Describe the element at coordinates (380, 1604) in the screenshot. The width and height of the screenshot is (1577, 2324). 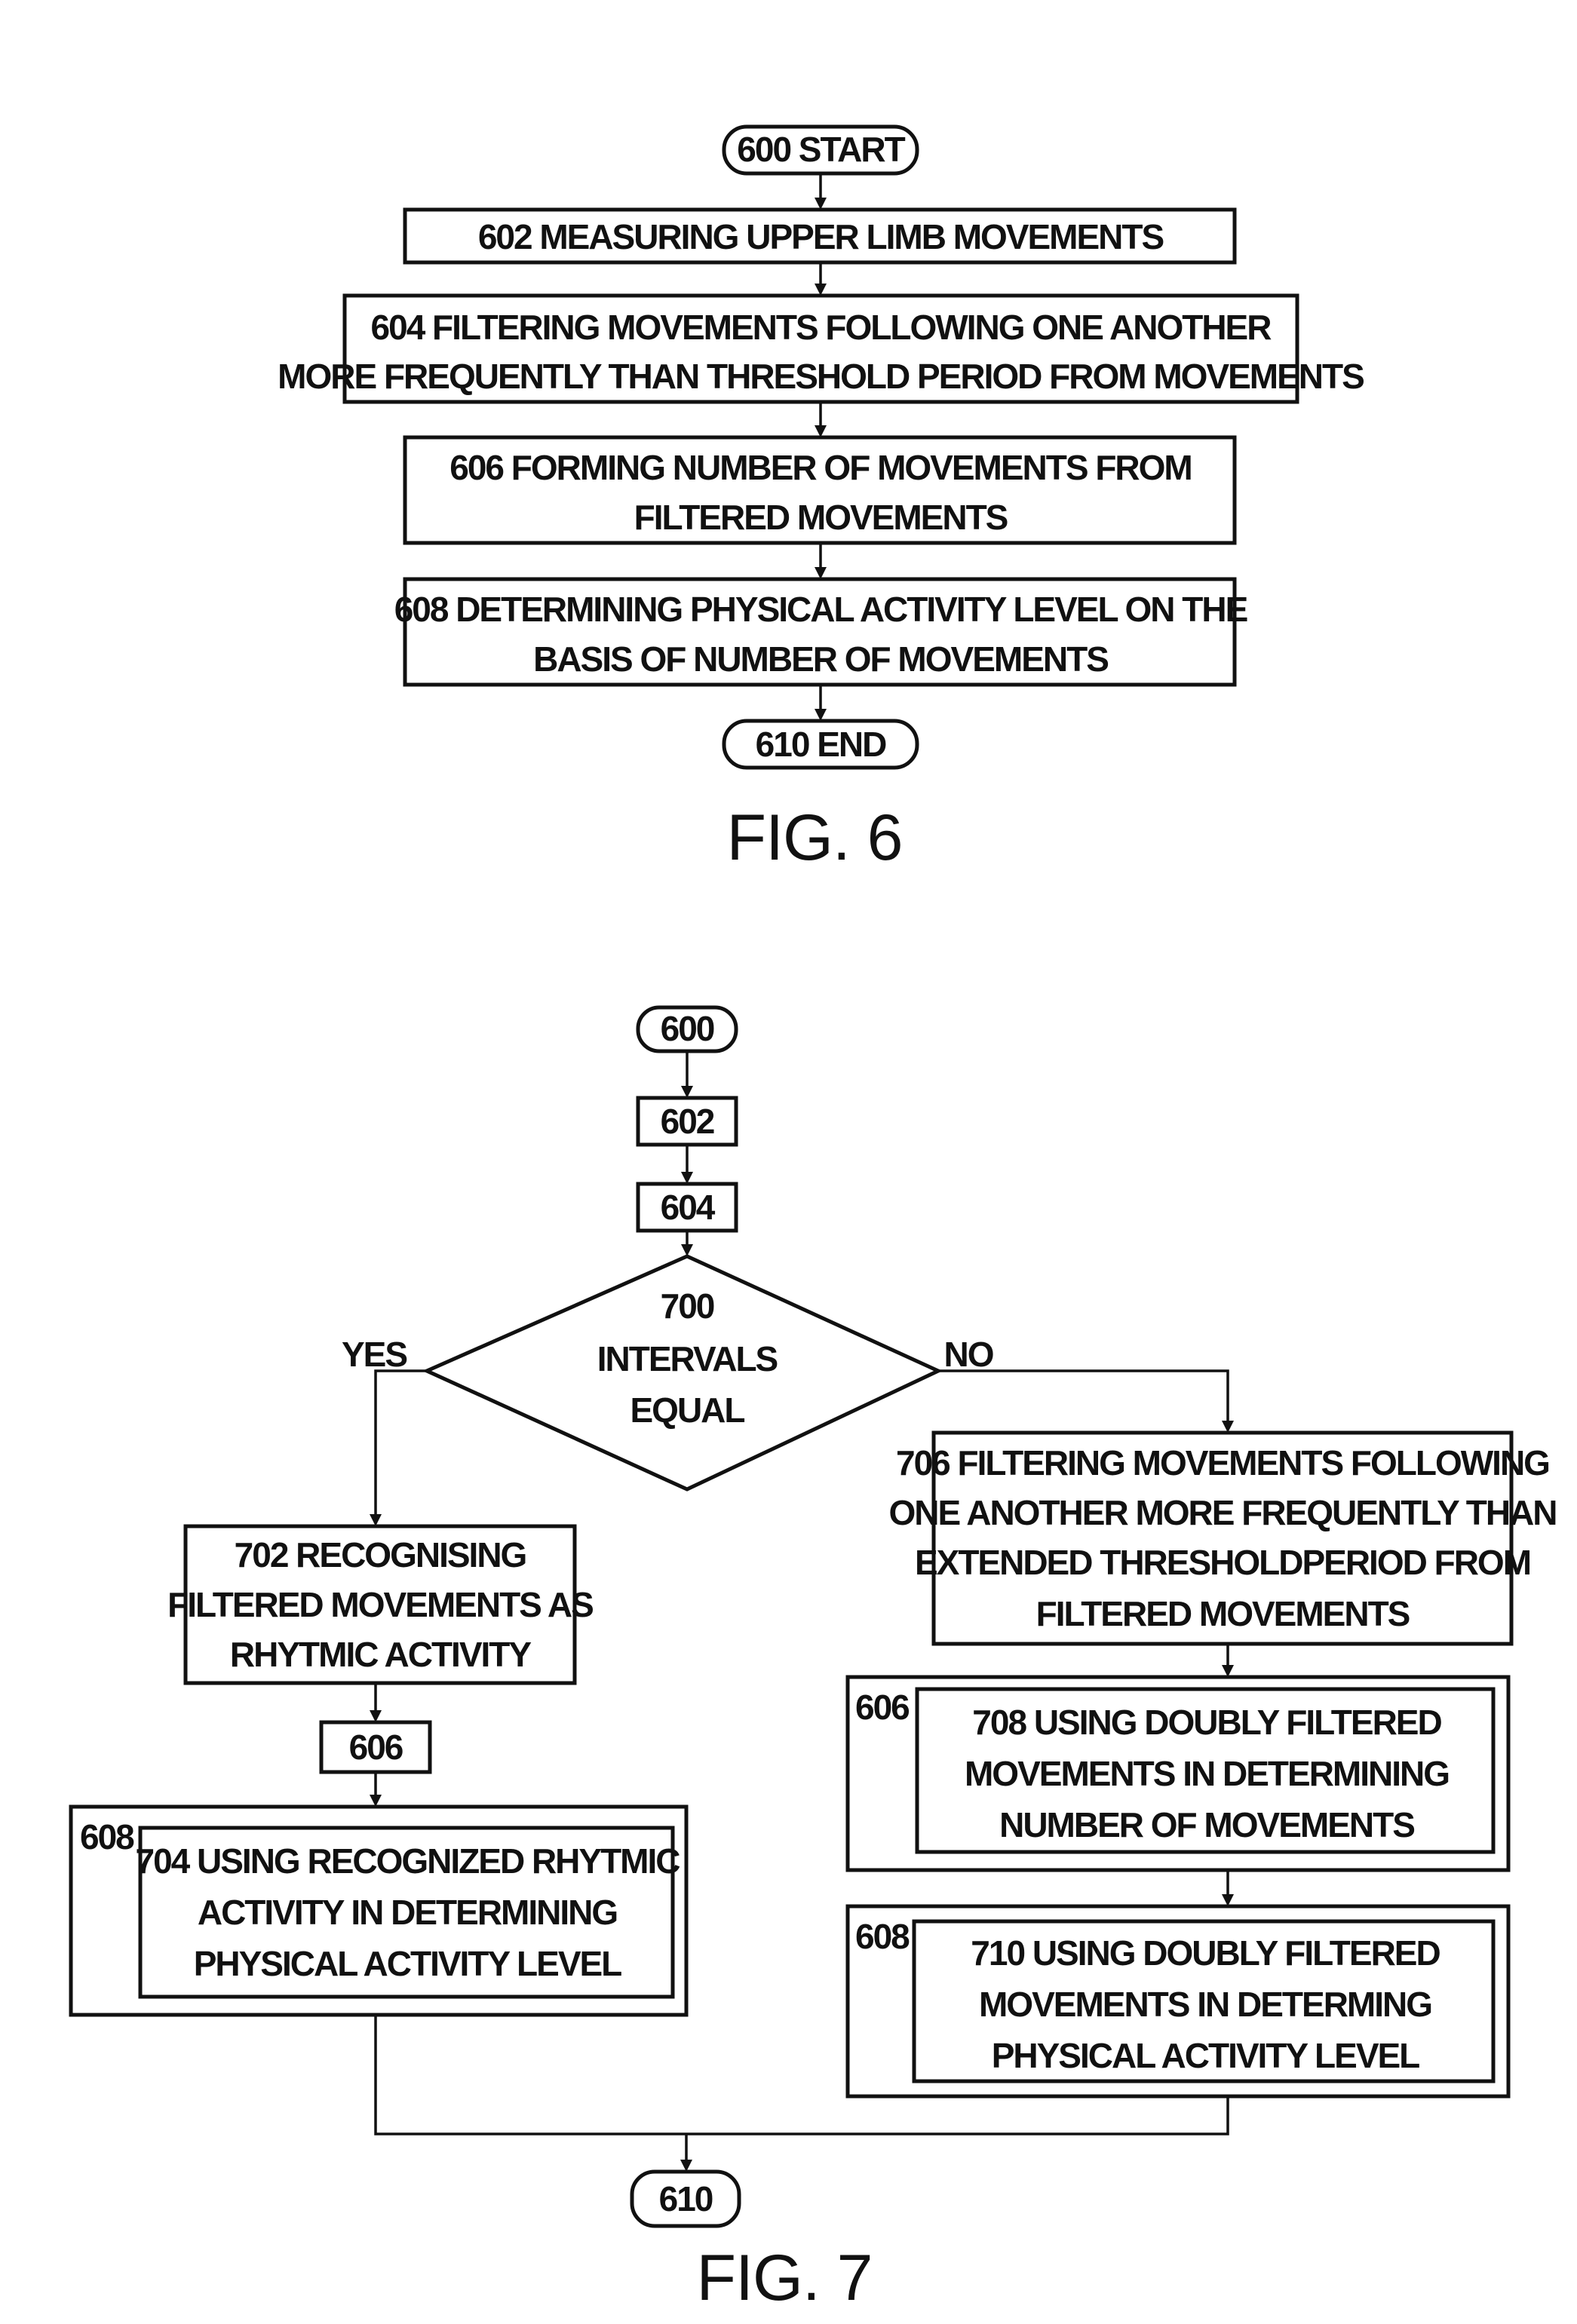
I see `fig7-step-702-line2: FILTERED MOVEMENTS AS` at that location.